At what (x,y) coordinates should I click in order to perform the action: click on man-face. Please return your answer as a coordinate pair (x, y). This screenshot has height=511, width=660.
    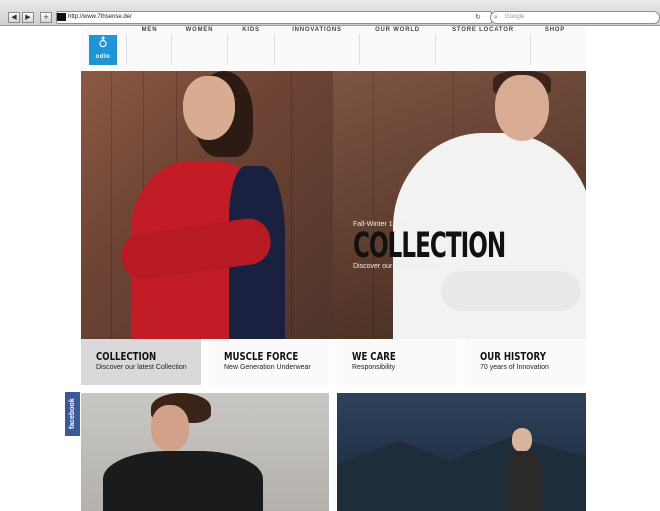
    Looking at the image, I should click on (522, 108).